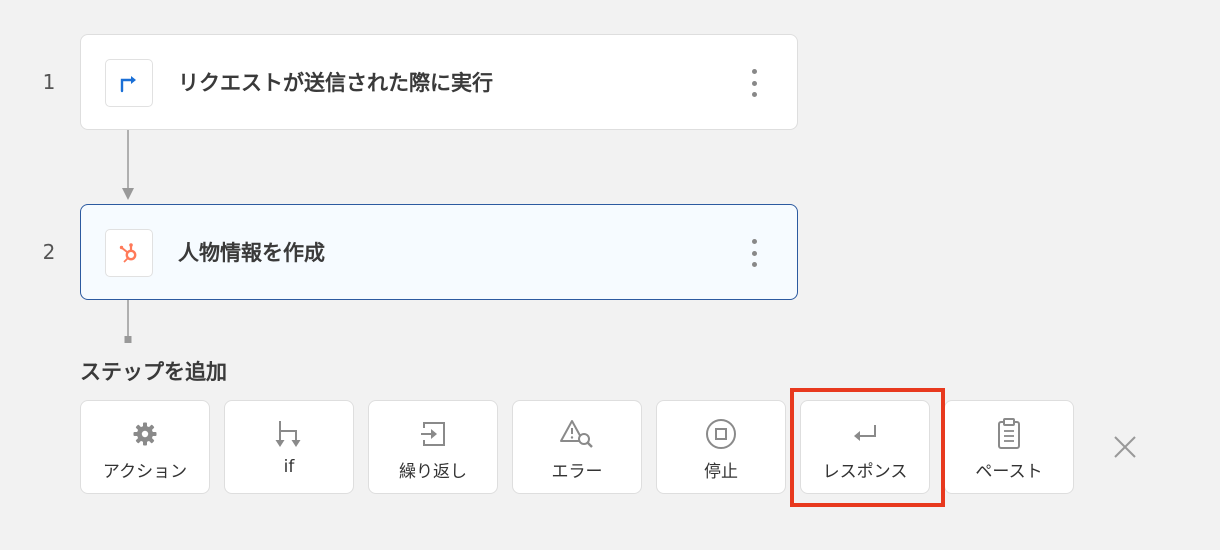  Describe the element at coordinates (433, 434) in the screenshot. I see `loop-icon` at that location.